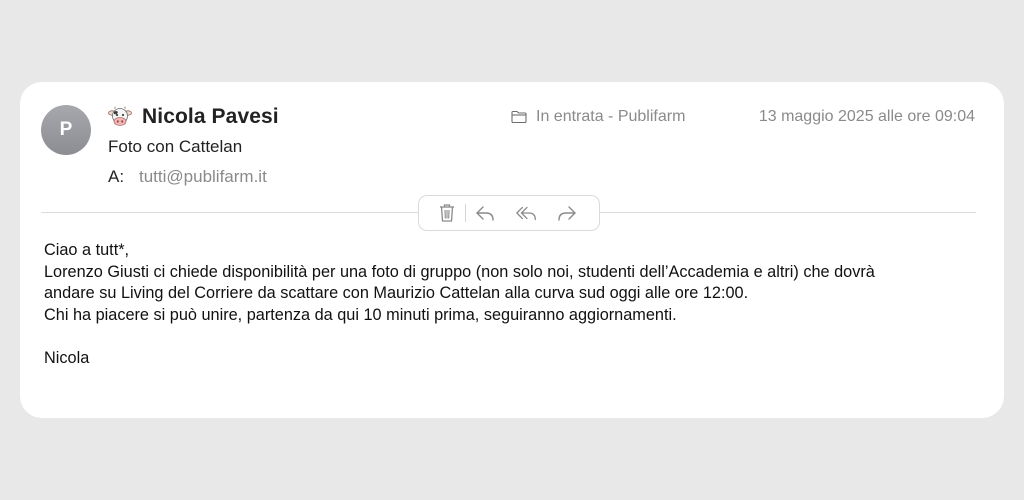  What do you see at coordinates (447, 213) in the screenshot?
I see `trash-icon` at bounding box center [447, 213].